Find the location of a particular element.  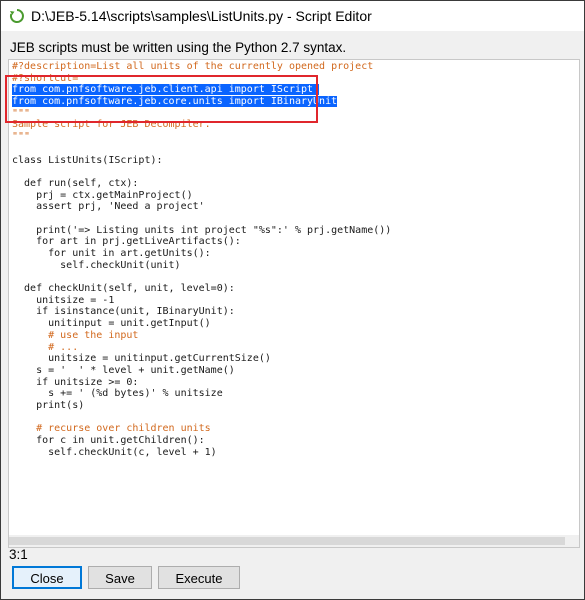

code-line: for c in unit.getChildren(): is located at coordinates (201, 441).